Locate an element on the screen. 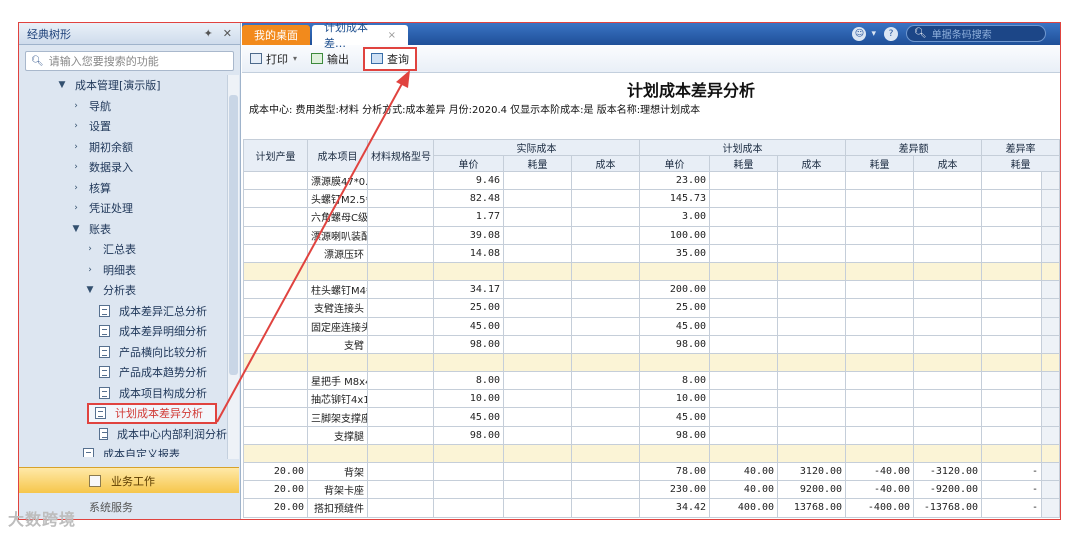  tree-item: › 设置 is located at coordinates (123, 126).